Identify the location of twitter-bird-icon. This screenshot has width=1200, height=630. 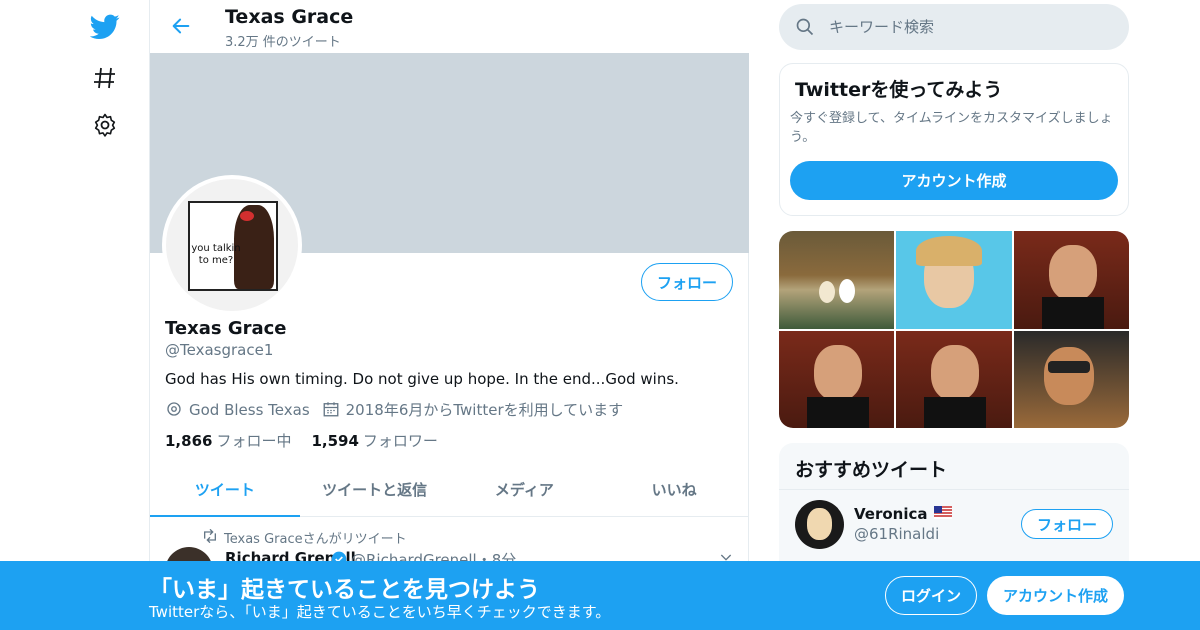
(105, 27).